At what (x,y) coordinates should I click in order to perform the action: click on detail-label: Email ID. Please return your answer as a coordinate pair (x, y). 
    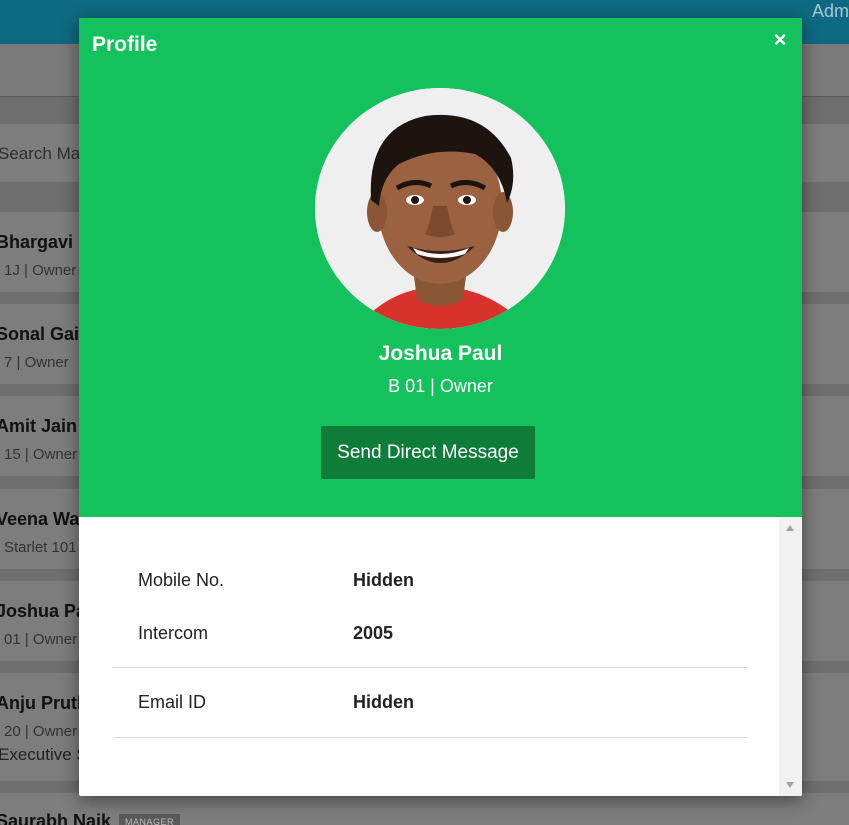
    Looking at the image, I should click on (172, 702).